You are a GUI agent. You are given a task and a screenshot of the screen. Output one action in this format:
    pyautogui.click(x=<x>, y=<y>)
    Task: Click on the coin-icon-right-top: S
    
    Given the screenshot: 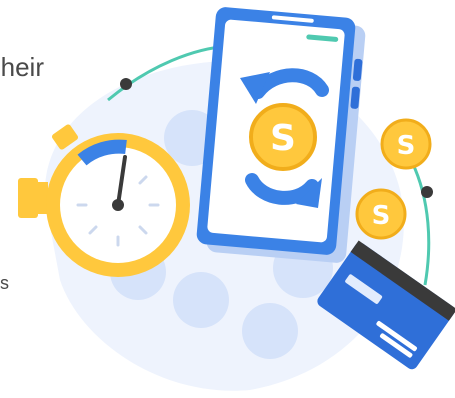 What is the action you would take?
    pyautogui.click(x=406, y=144)
    